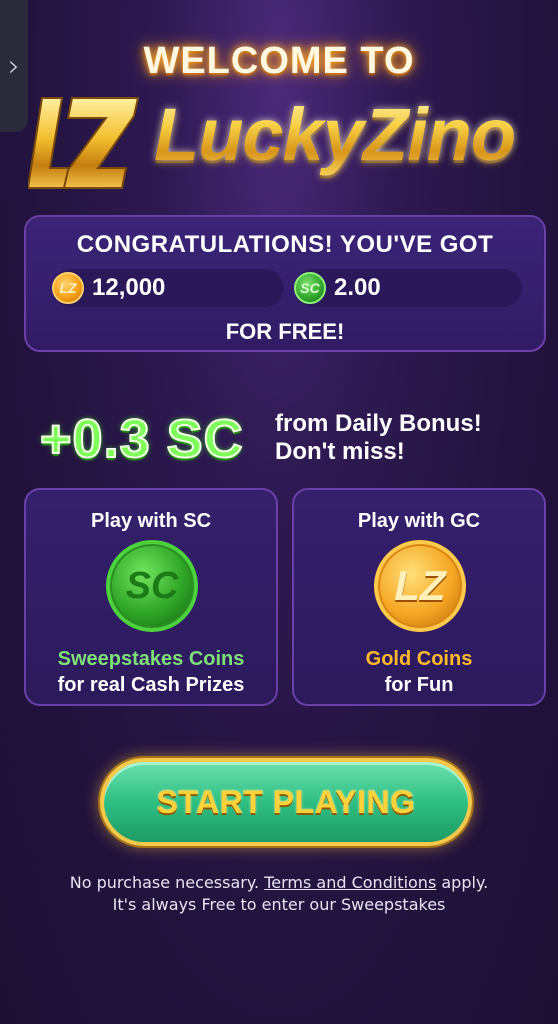 The image size is (558, 1024). I want to click on mode-description: for Fun, so click(419, 685).